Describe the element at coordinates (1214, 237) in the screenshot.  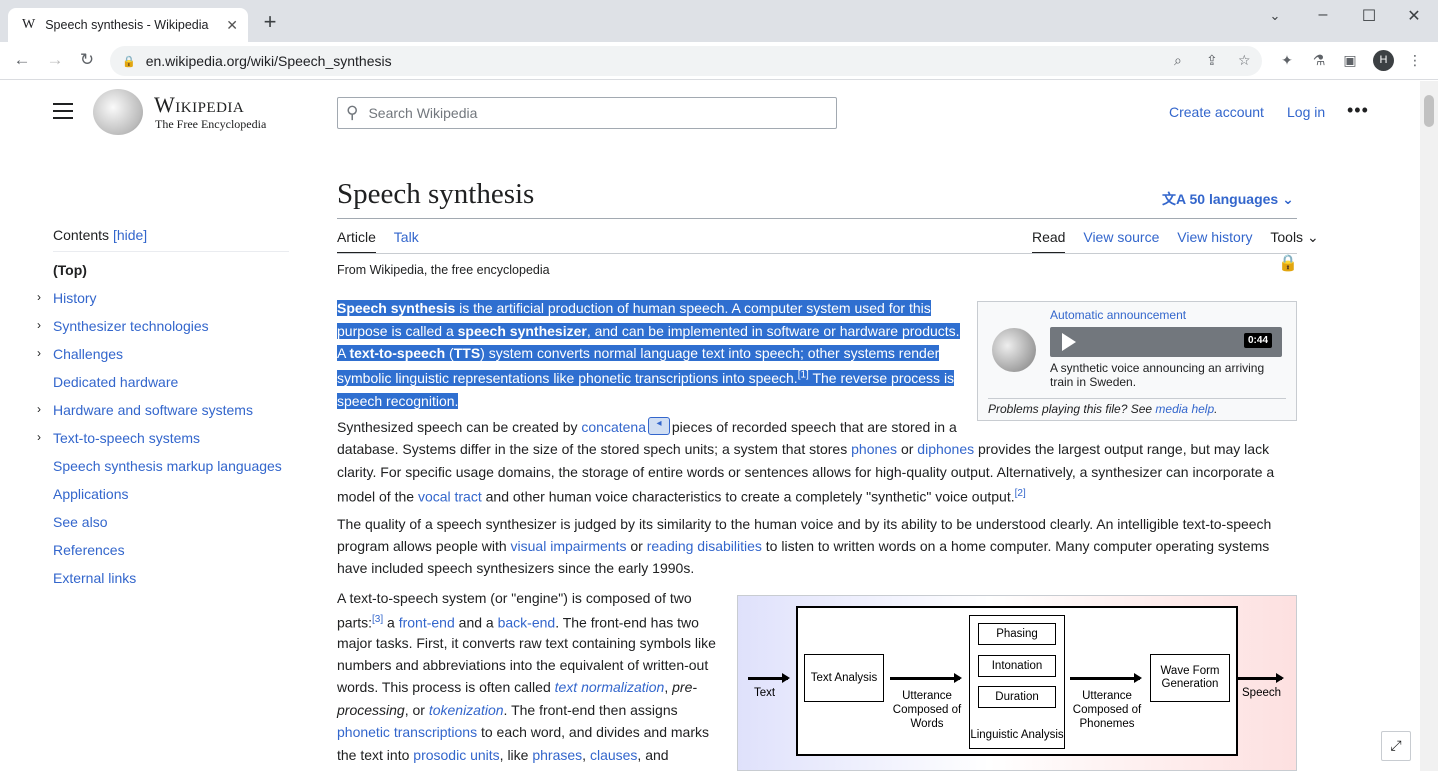
I see `tab-view-history: View history` at that location.